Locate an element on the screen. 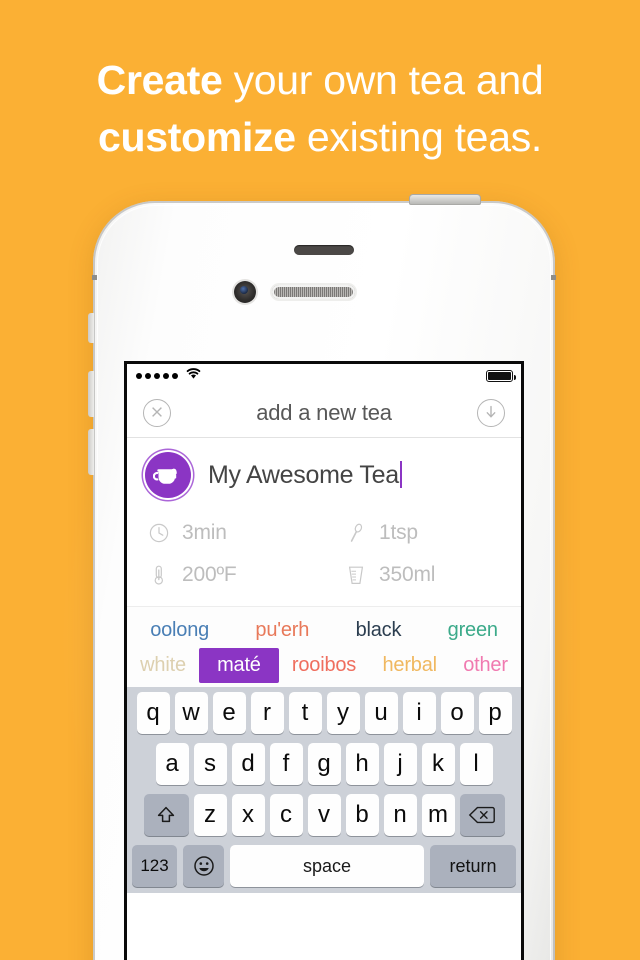 This screenshot has width=640, height=960. tea-type-green: green is located at coordinates (472, 630).